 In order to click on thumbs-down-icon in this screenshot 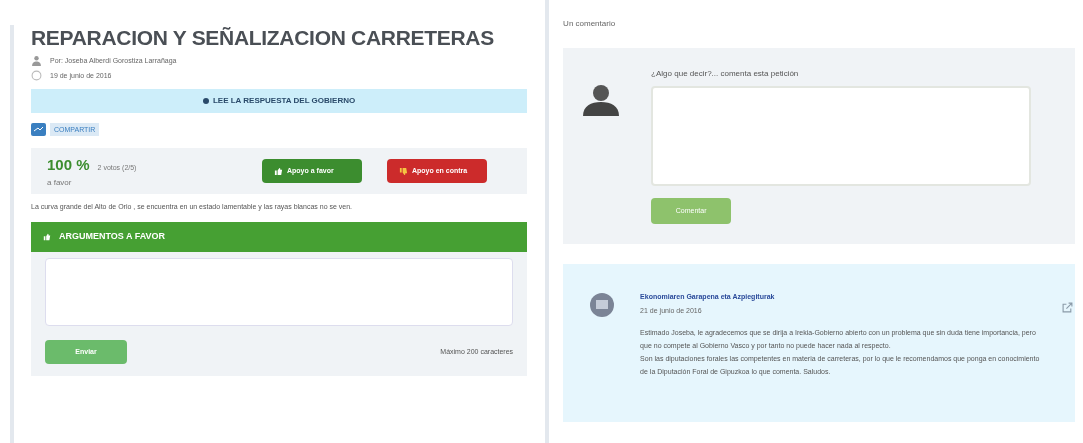, I will do `click(403, 171)`.